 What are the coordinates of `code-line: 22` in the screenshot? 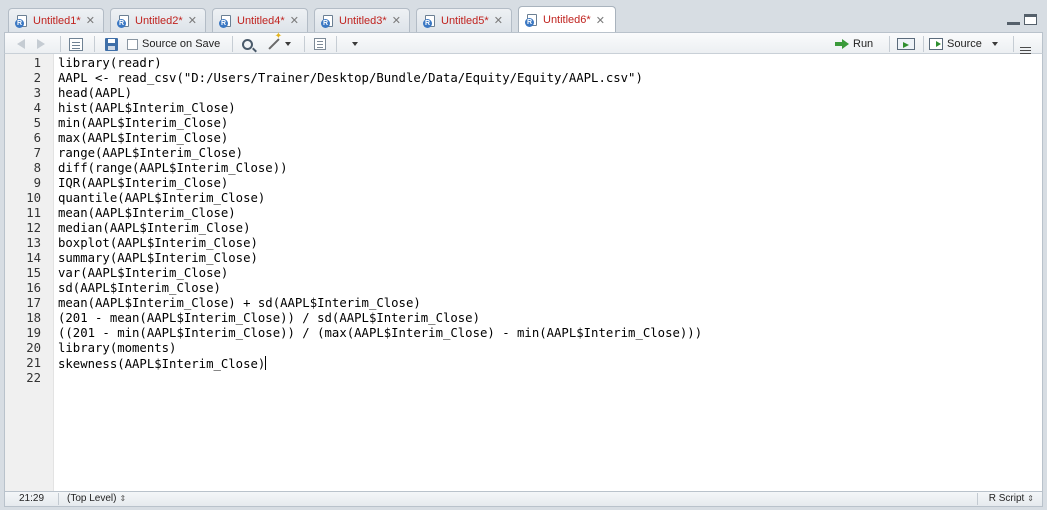 It's located at (523, 378).